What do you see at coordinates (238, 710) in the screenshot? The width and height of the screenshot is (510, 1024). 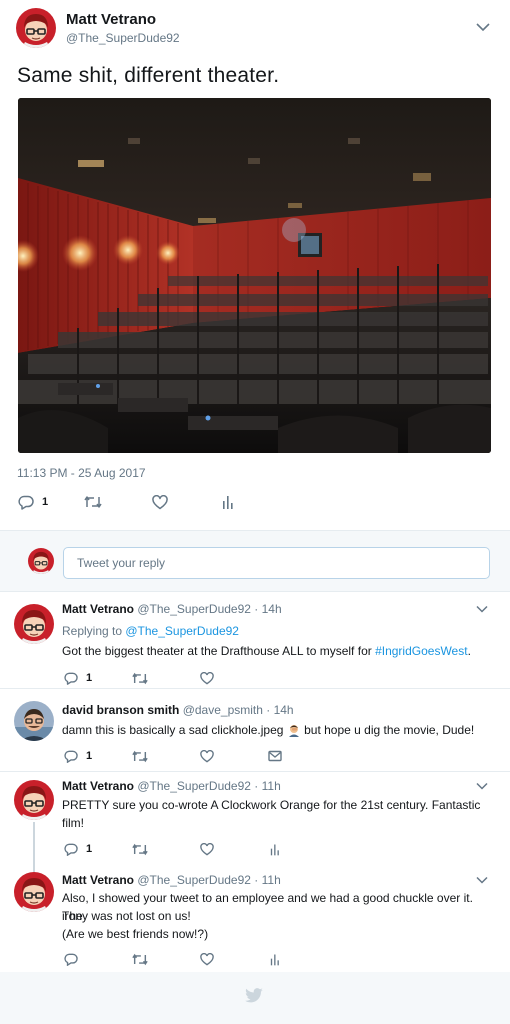 I see `author-handle: @dave_psmith · 14h` at bounding box center [238, 710].